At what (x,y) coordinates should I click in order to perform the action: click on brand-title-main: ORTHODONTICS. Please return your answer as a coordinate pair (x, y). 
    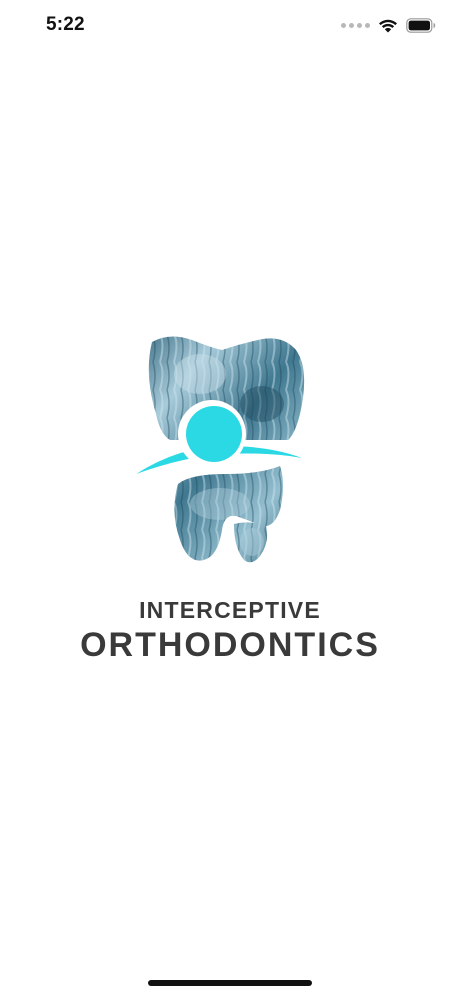
    Looking at the image, I should click on (230, 645).